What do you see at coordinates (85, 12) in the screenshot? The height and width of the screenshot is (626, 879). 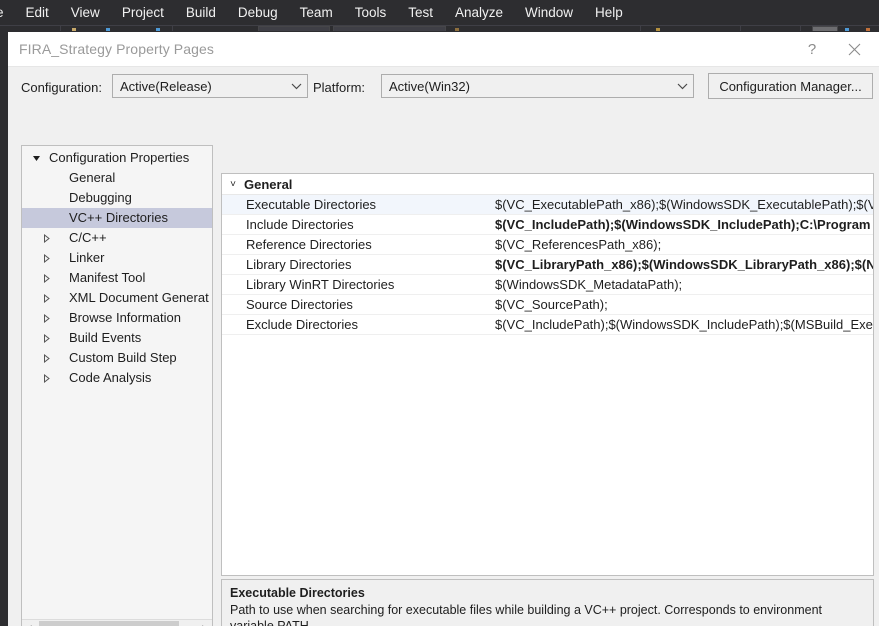 I see `menu-item-view: View` at bounding box center [85, 12].